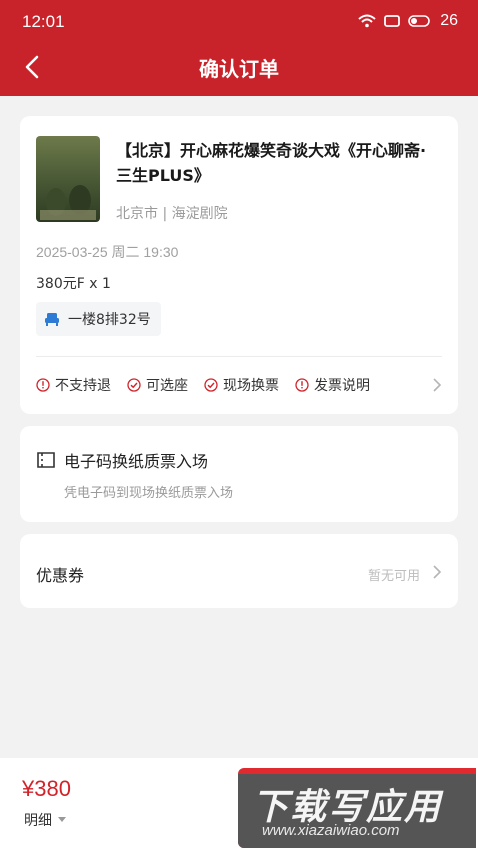  What do you see at coordinates (367, 21) in the screenshot?
I see `wifi-icon` at bounding box center [367, 21].